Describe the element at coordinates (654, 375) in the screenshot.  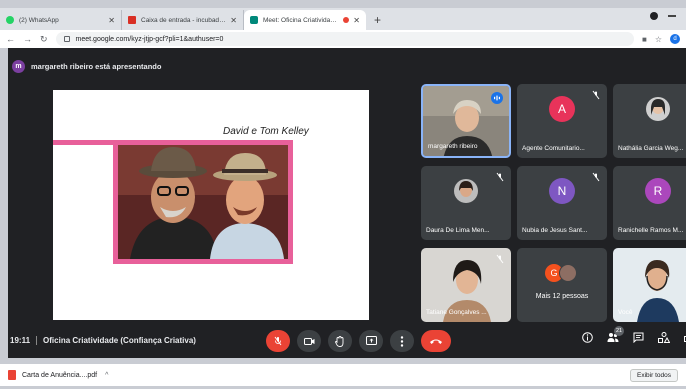
I see `show-all-downloads-button: Exibir todos` at that location.